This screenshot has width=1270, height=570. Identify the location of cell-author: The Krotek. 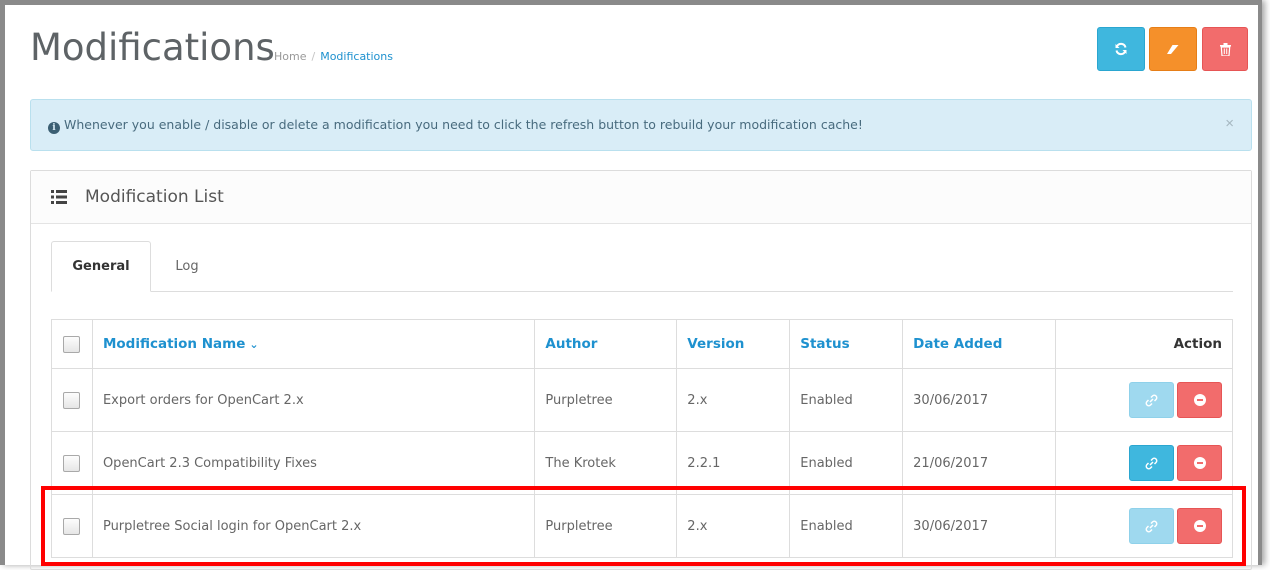
(606, 463).